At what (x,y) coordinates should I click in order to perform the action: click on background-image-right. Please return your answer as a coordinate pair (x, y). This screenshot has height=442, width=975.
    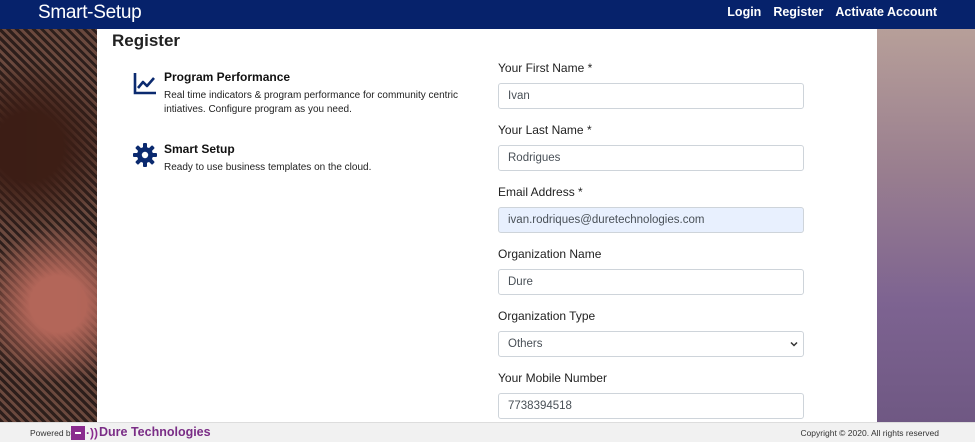
    Looking at the image, I should click on (926, 225).